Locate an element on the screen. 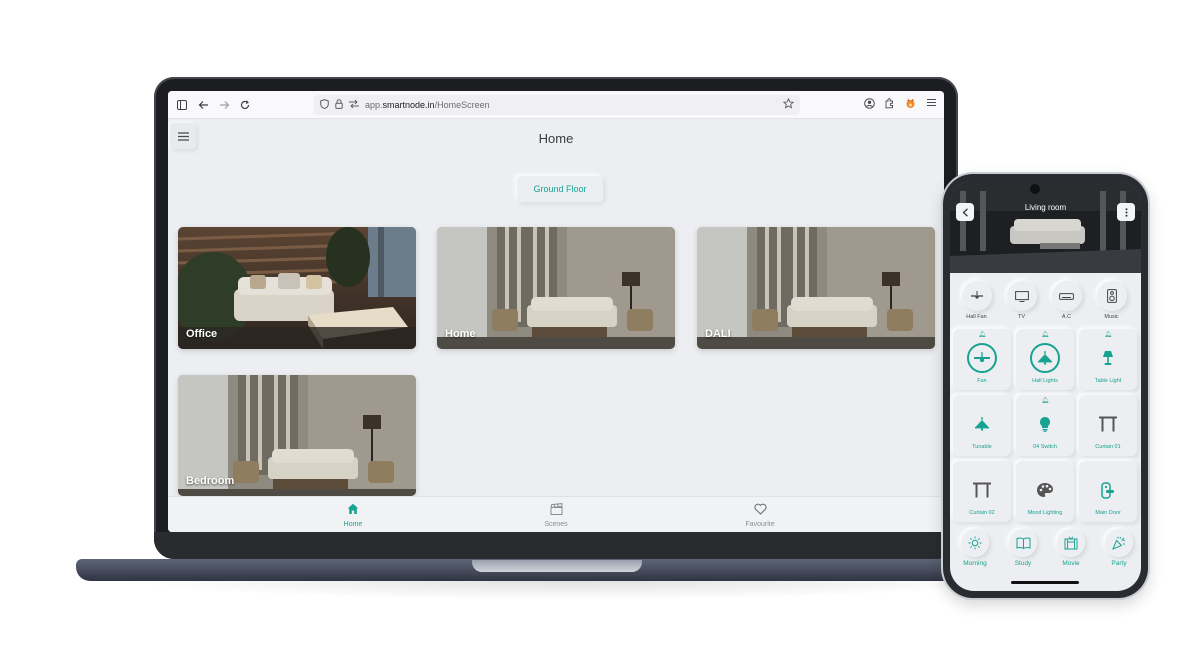 The height and width of the screenshot is (663, 1192). url-text: app.smartnode.in/HomeScreen is located at coordinates (427, 105).